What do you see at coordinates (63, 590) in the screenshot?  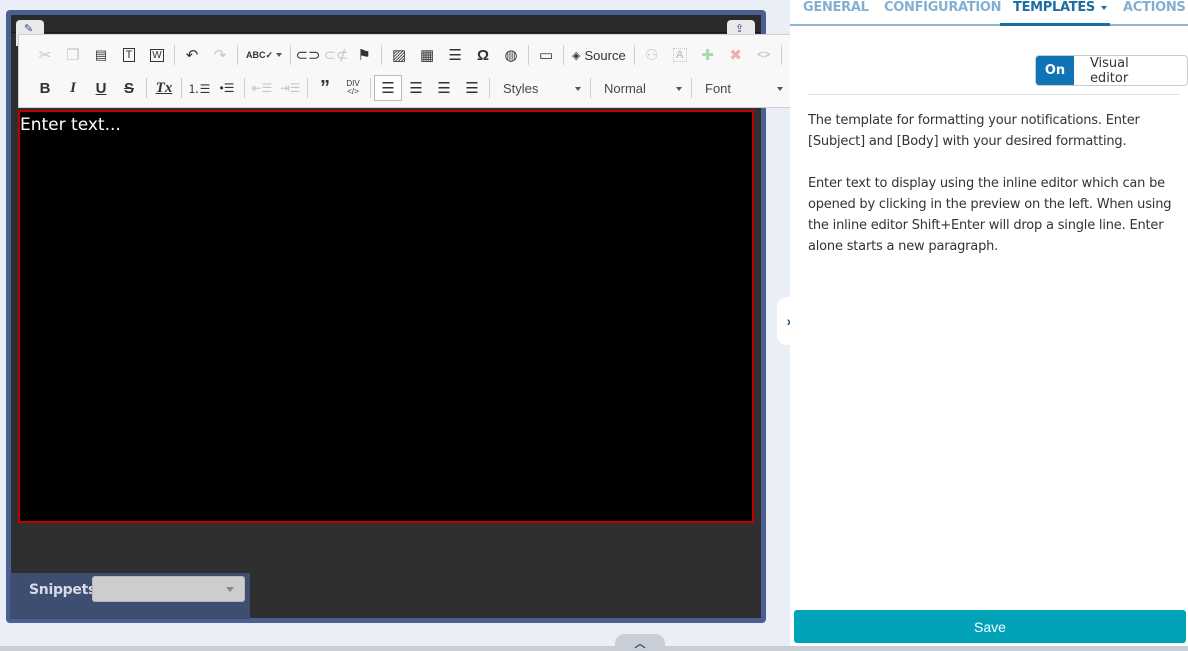 I see `snippets-label: Snippets` at bounding box center [63, 590].